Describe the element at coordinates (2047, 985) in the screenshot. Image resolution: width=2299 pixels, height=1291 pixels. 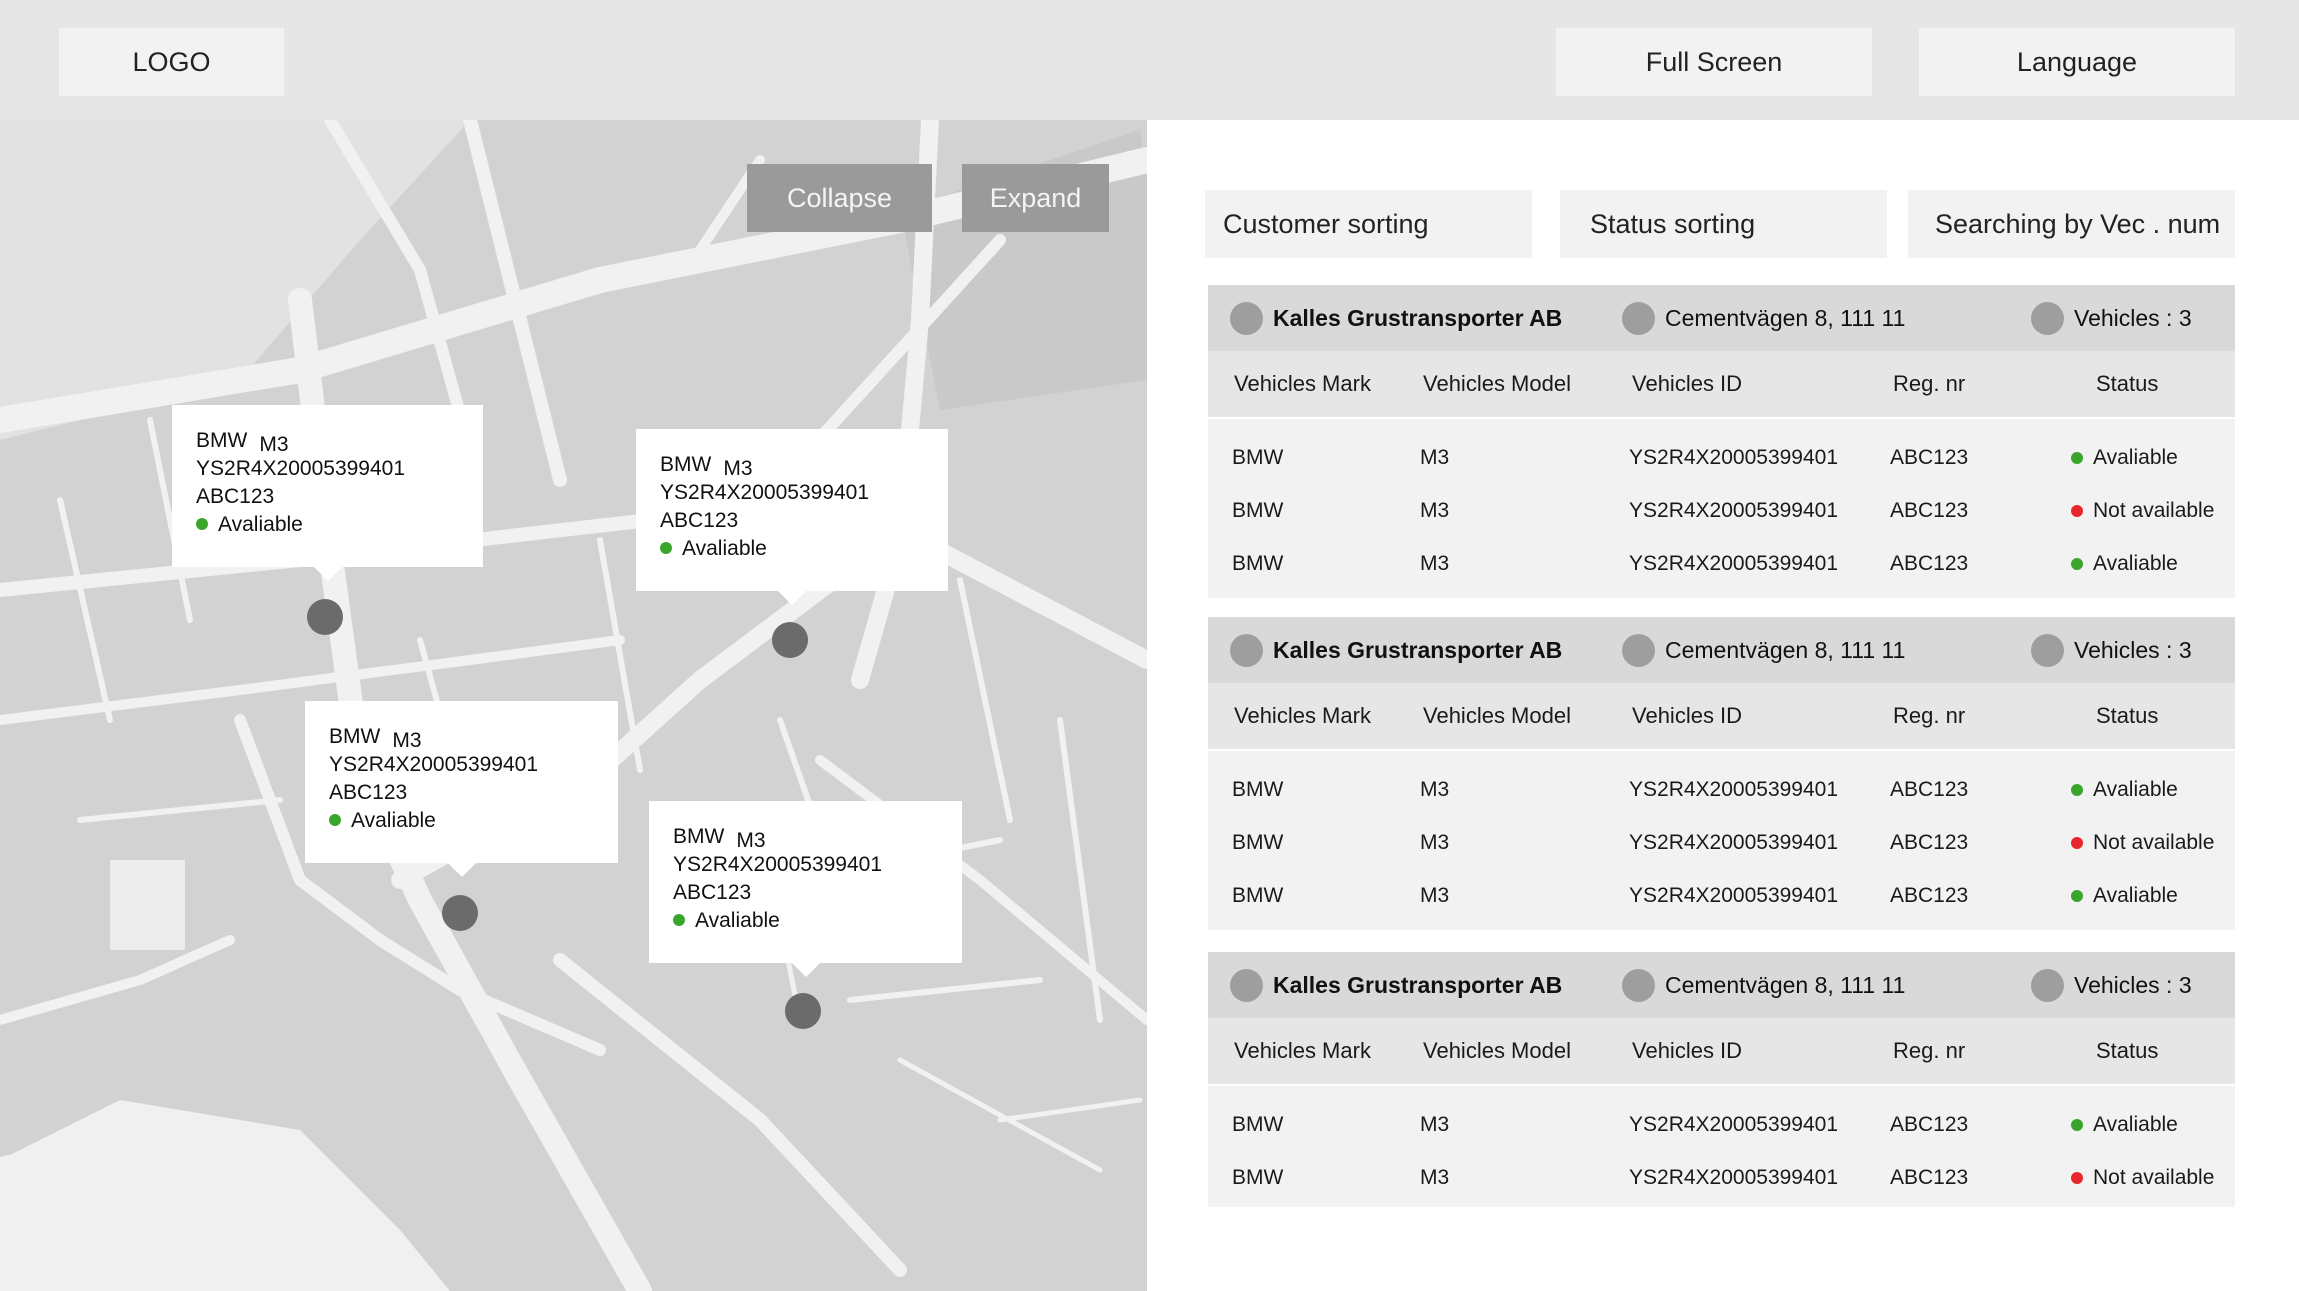
I see `vehicles-icon` at that location.